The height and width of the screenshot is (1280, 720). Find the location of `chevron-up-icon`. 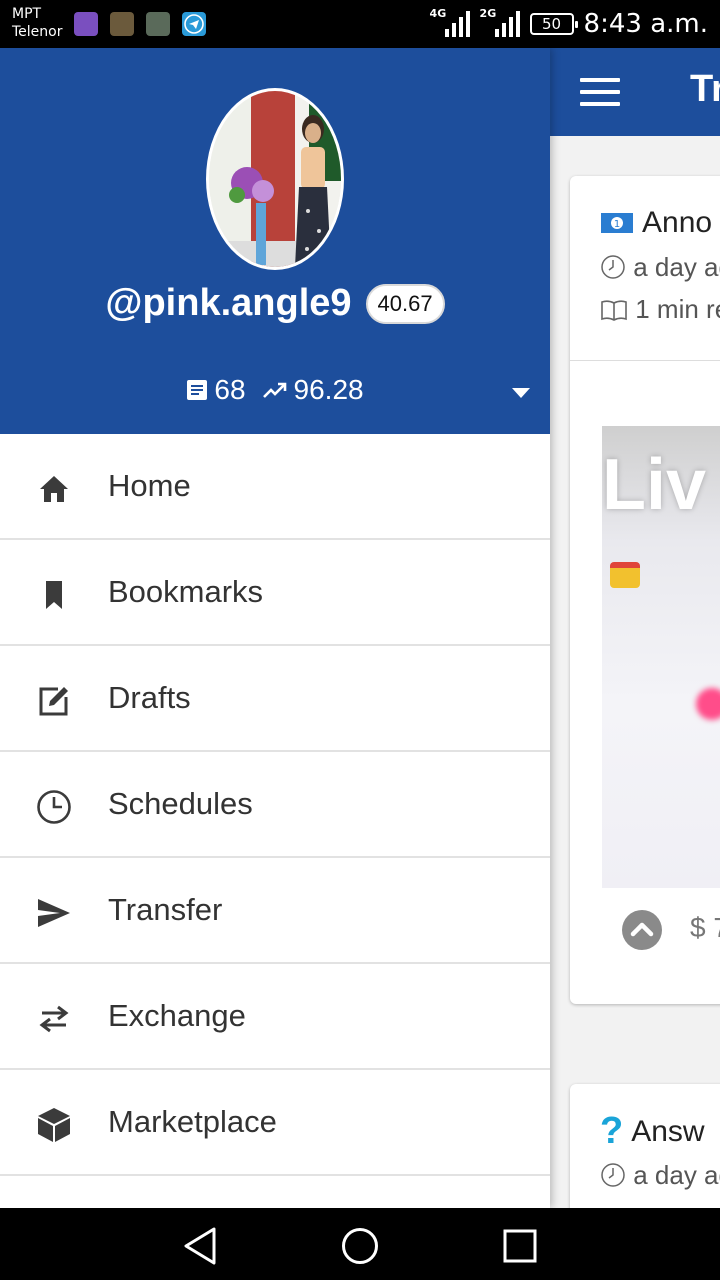

chevron-up-icon is located at coordinates (642, 929).